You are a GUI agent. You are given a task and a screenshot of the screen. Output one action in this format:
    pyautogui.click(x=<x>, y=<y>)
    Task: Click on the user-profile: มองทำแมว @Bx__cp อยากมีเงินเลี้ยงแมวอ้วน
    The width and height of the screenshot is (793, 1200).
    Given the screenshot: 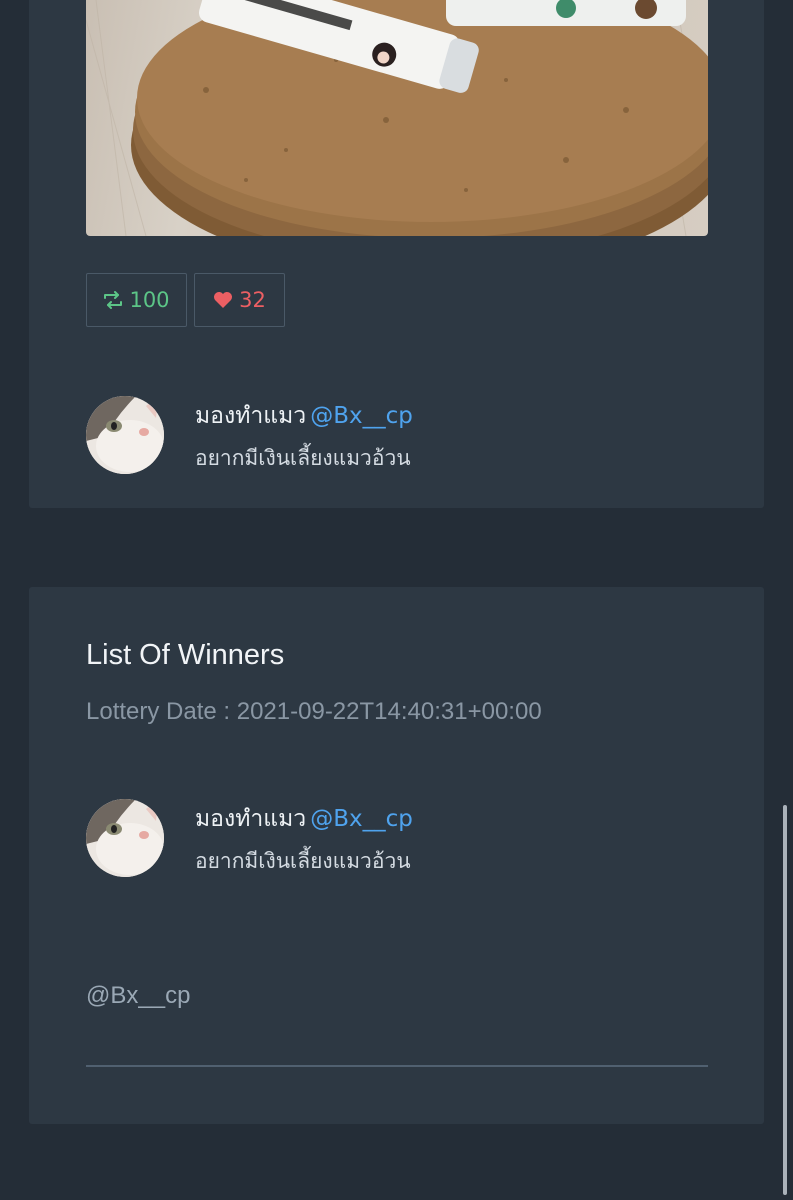 What is the action you would take?
    pyautogui.click(x=406, y=436)
    